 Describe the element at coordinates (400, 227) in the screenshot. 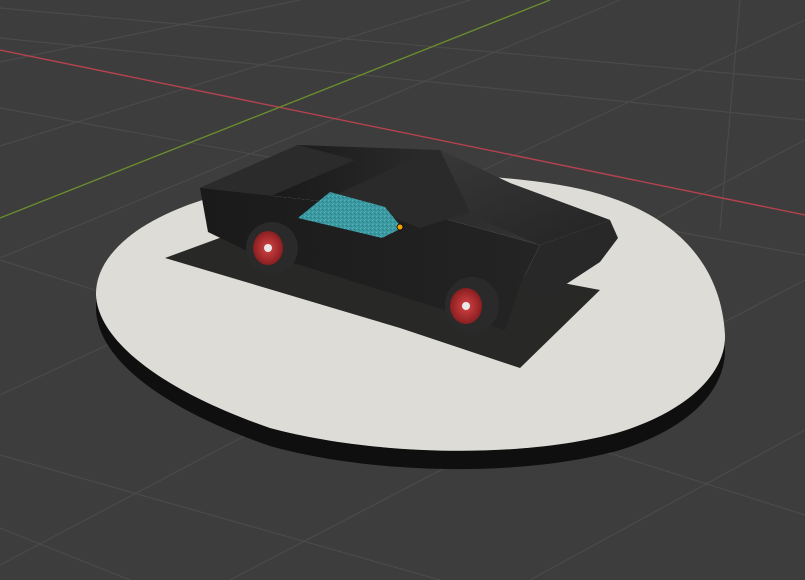

I see `origin-marker-icon` at that location.